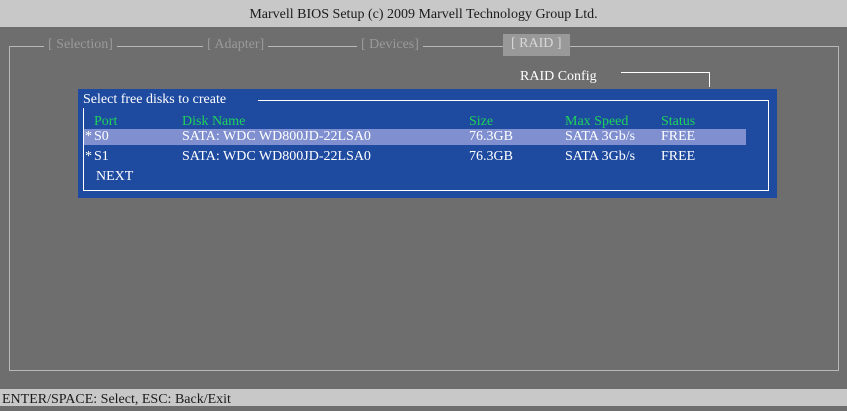 The image size is (847, 411). Describe the element at coordinates (390, 45) in the screenshot. I see `tab-devices: [ Devices]` at that location.